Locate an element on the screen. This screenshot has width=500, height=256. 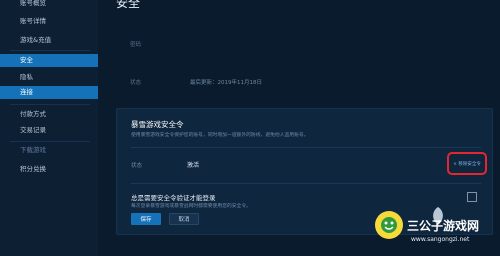
watermark-logo-icon is located at coordinates (389, 225).